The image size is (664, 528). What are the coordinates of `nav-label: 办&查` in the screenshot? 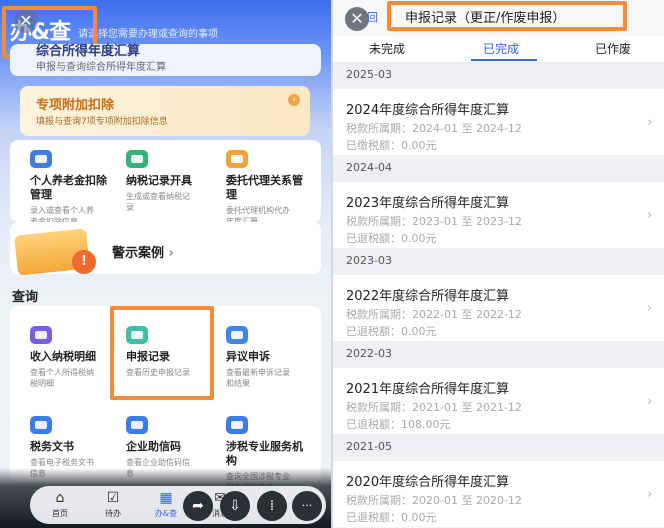 It's located at (166, 513).